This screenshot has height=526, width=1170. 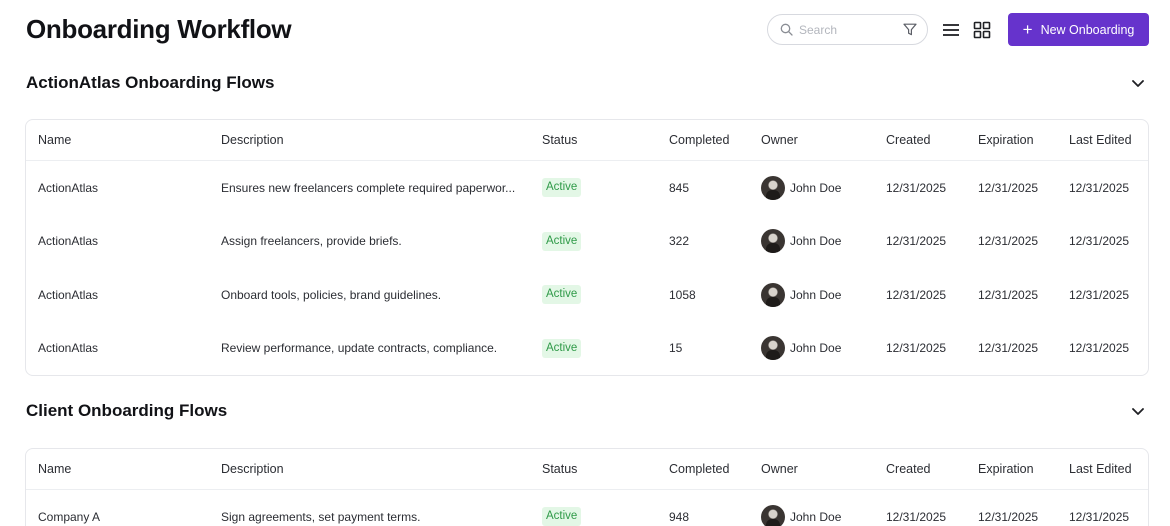 I want to click on description-text: Assign freelancers, provide briefs., so click(x=311, y=241).